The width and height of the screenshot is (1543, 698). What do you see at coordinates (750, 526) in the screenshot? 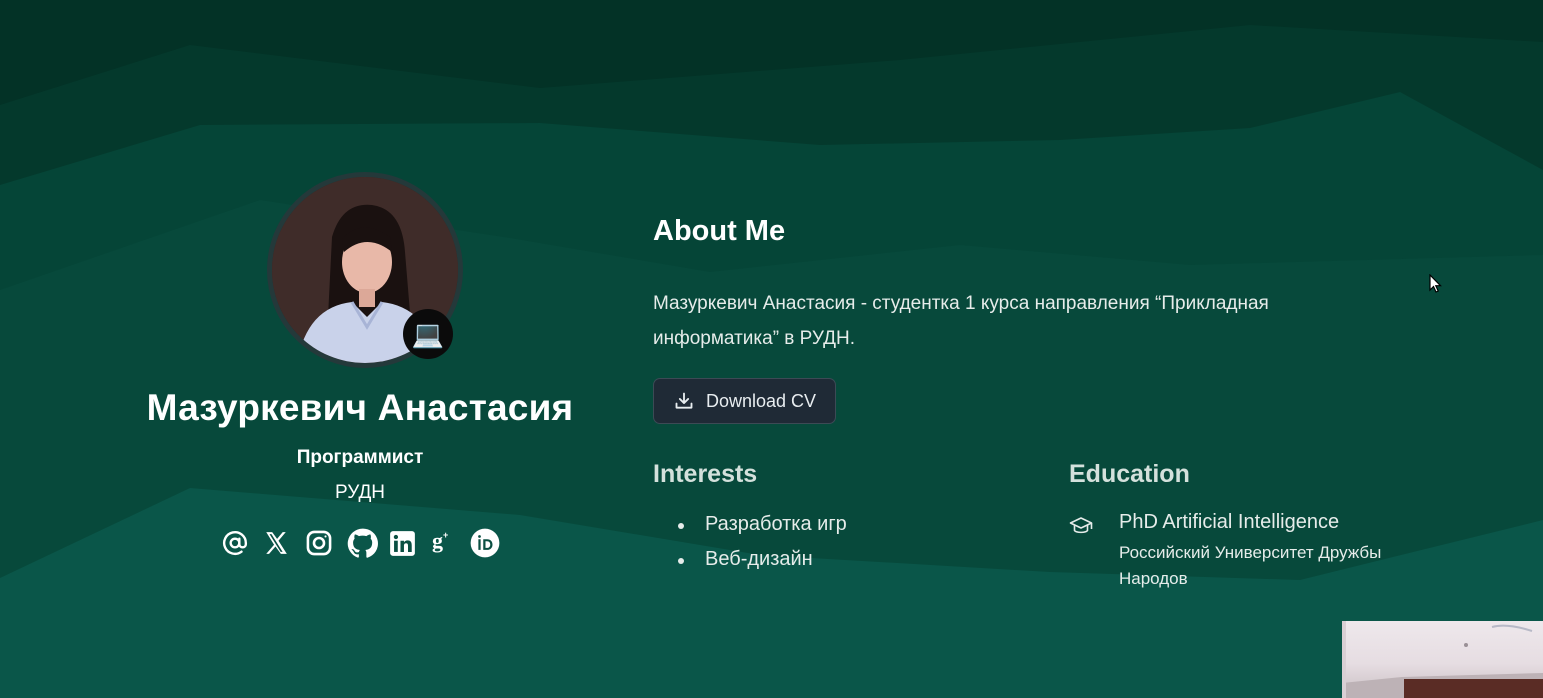
I see `list-item: Разработка игр` at bounding box center [750, 526].